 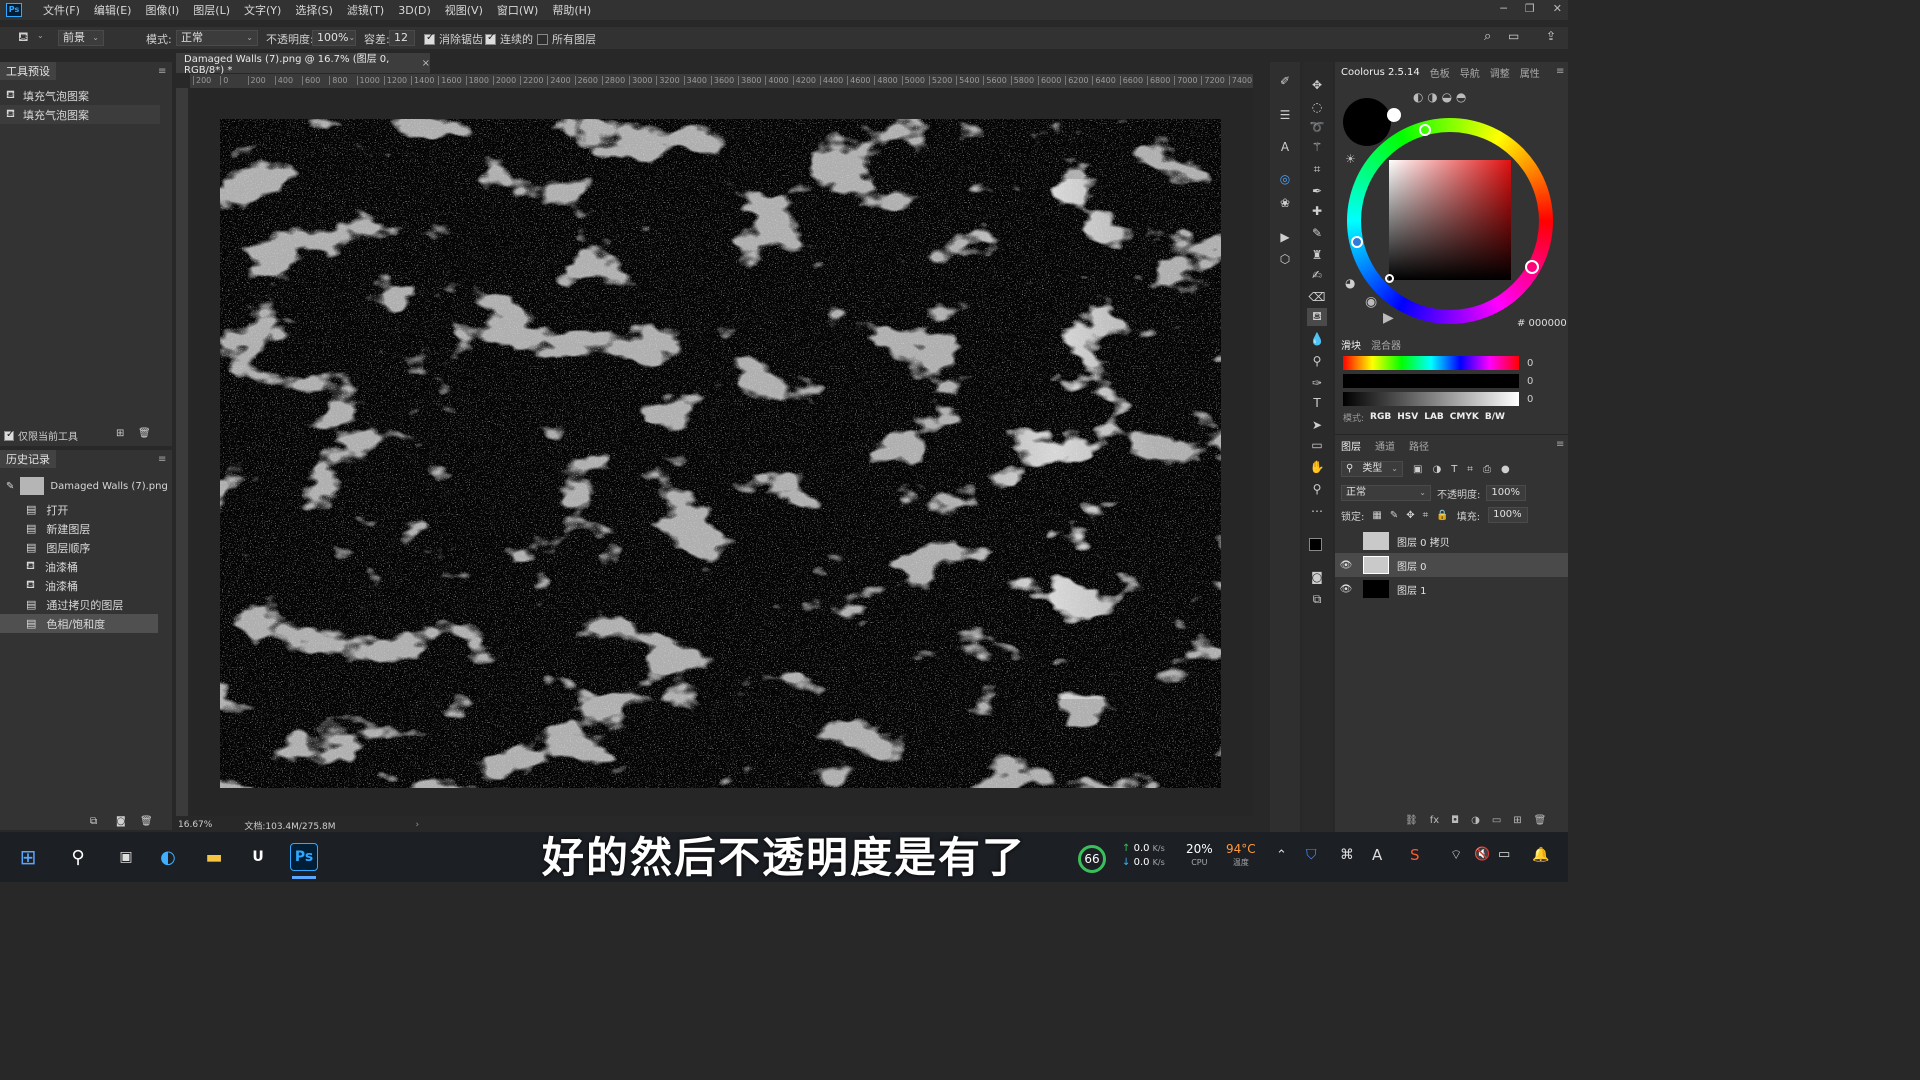 I want to click on saturation-value-square, so click(x=1450, y=220).